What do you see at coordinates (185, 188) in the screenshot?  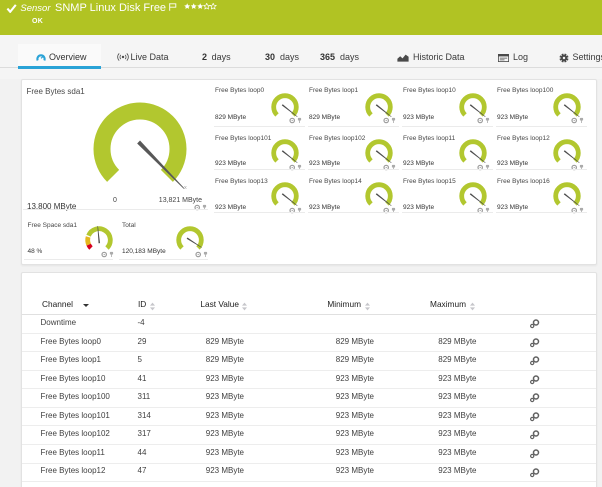 I see `svg-text: x` at bounding box center [185, 188].